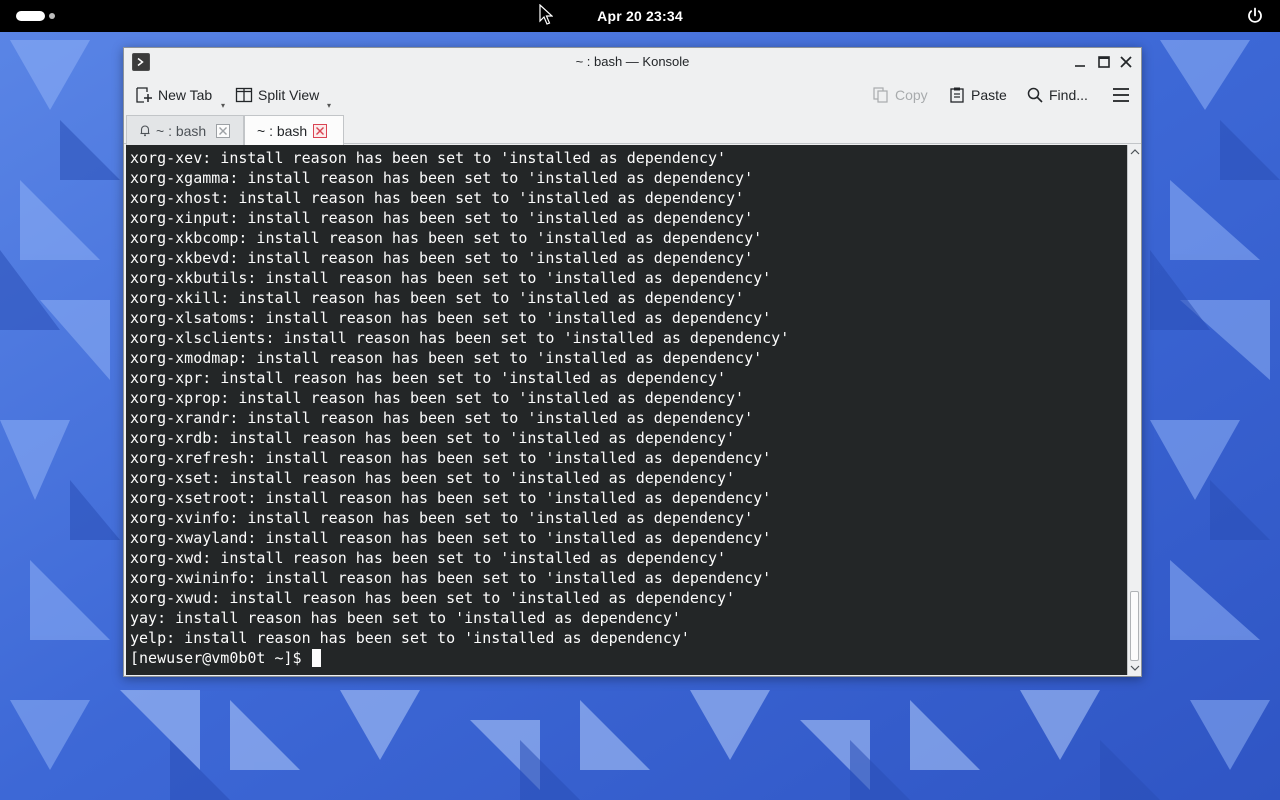 The height and width of the screenshot is (800, 1280). Describe the element at coordinates (1104, 62) in the screenshot. I see `maximize-button` at that location.